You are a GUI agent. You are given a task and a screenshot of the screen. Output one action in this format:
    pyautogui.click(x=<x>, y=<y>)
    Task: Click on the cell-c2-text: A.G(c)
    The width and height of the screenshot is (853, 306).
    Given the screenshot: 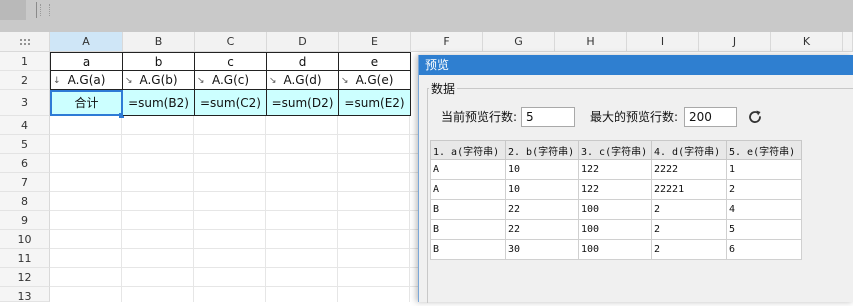 What is the action you would take?
    pyautogui.click(x=230, y=80)
    